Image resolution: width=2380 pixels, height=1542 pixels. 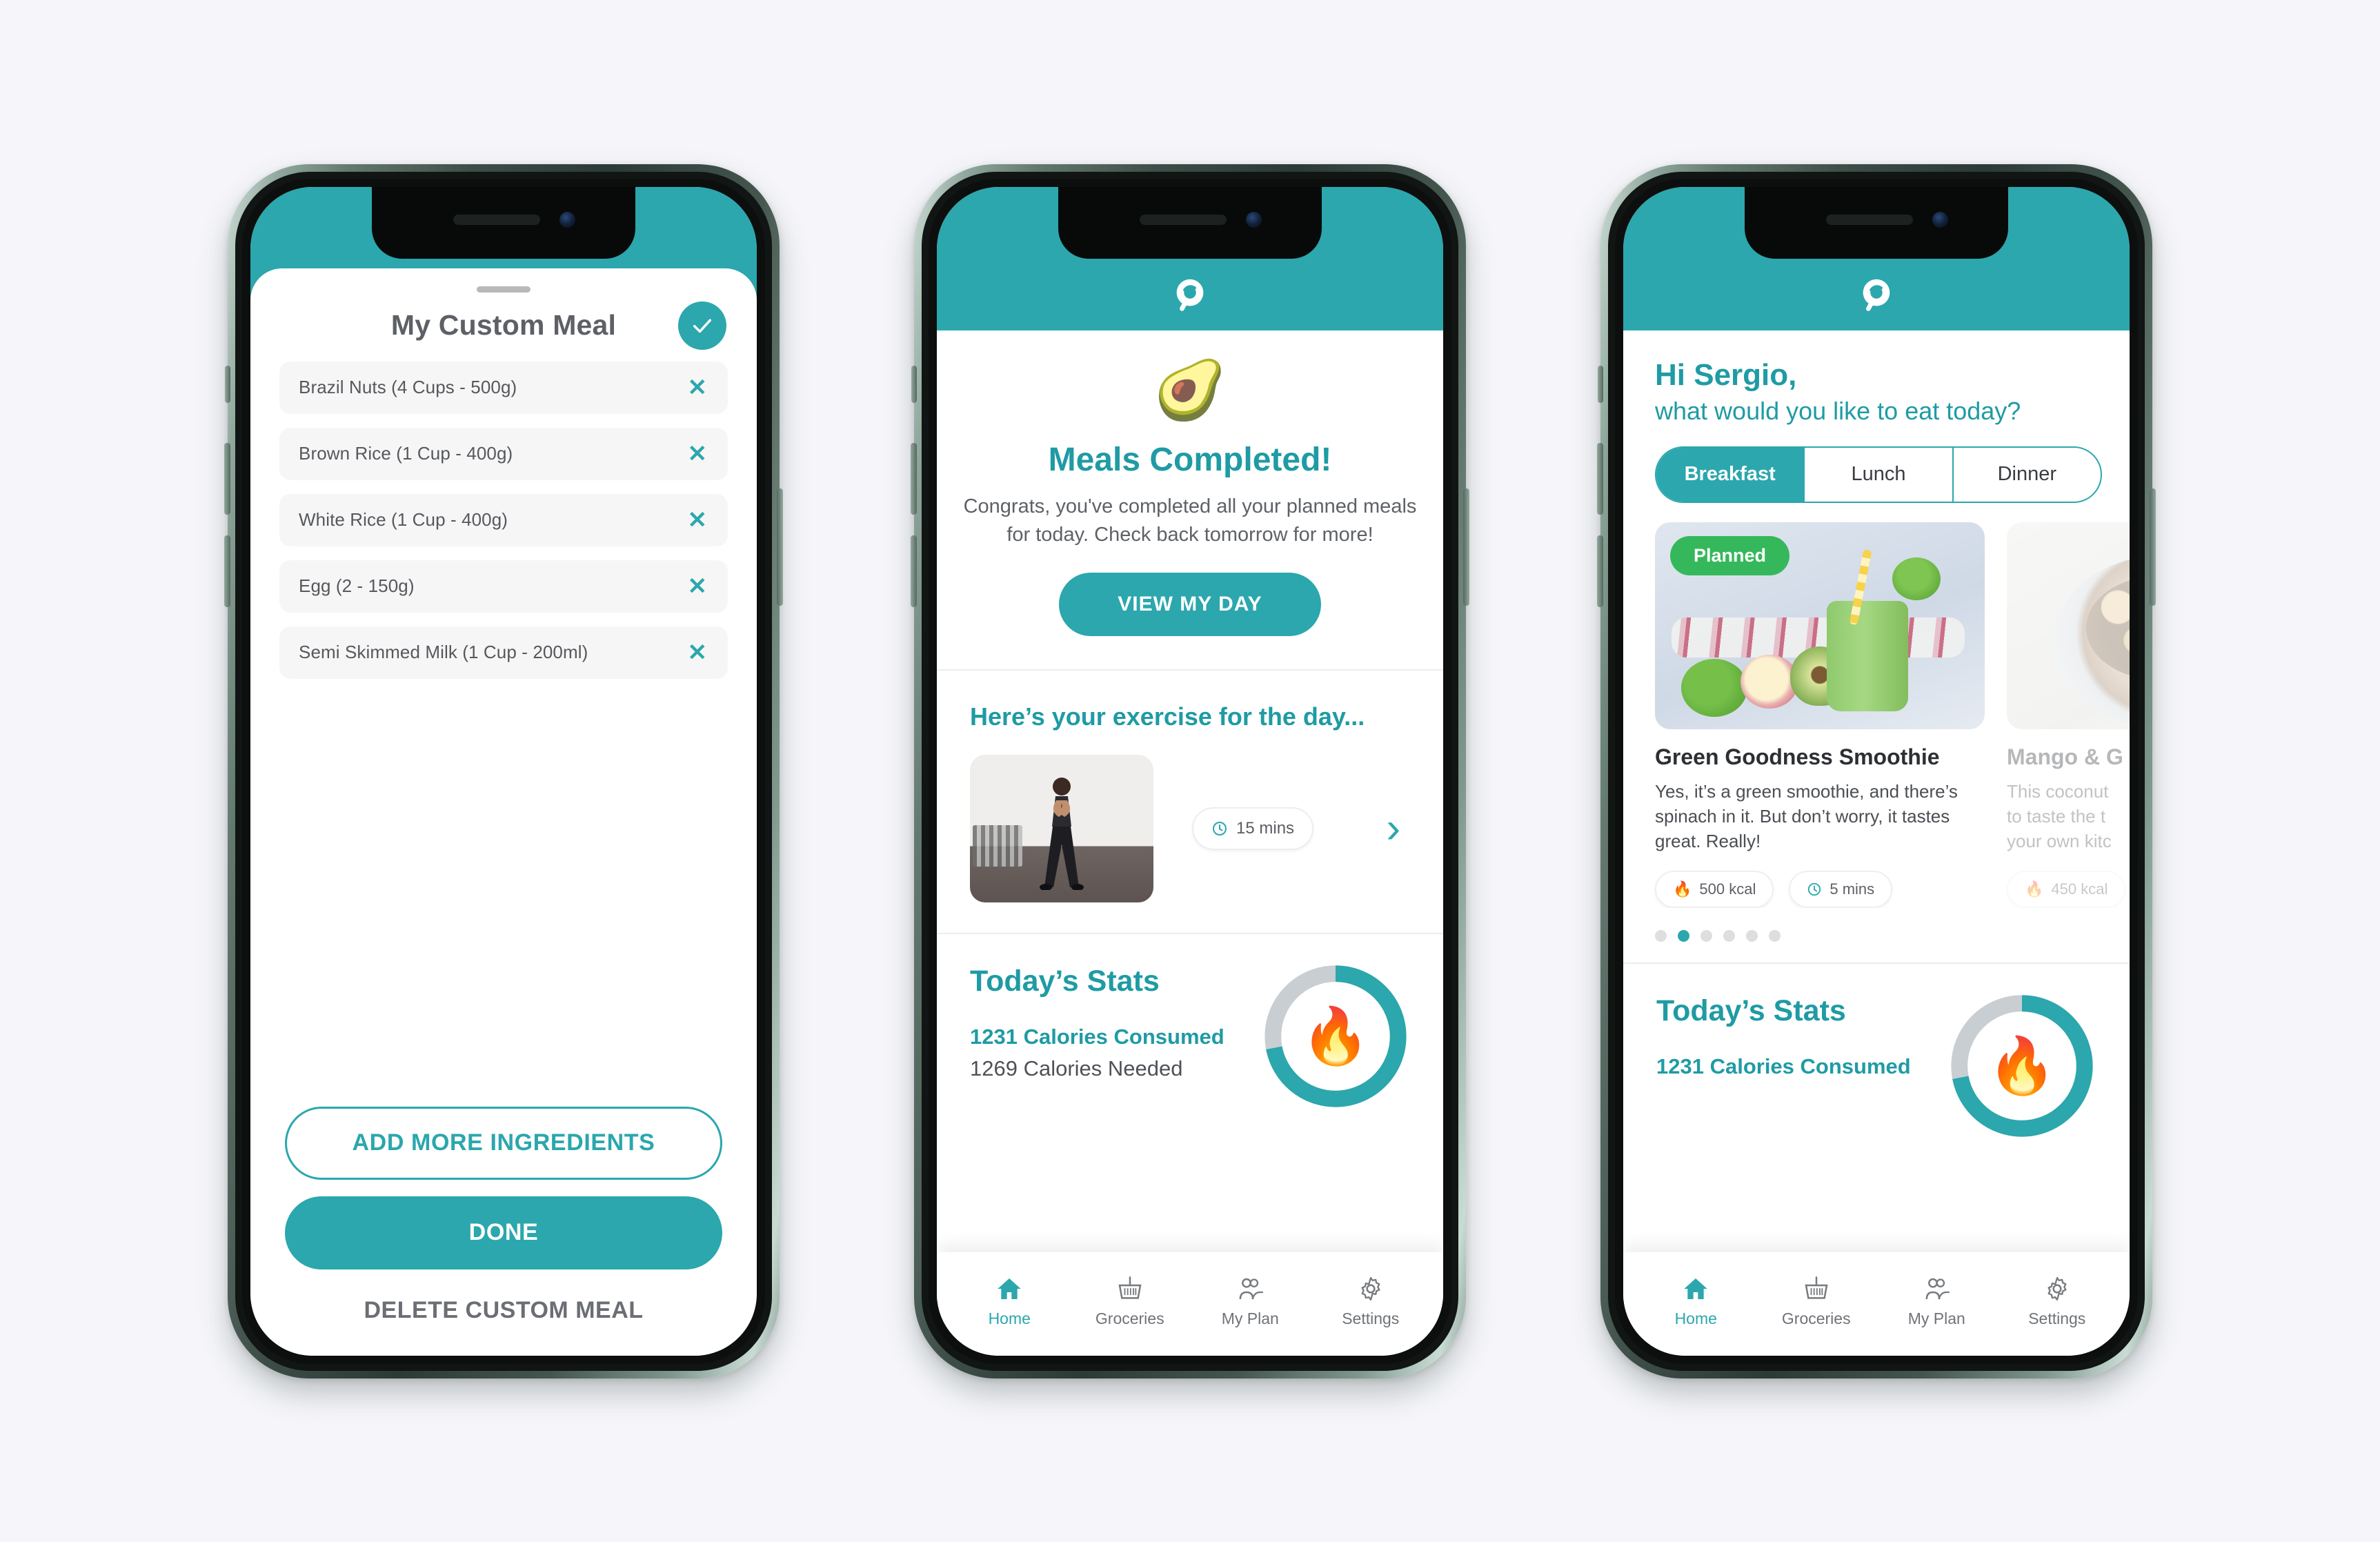 I want to click on tab-breakfast: Breakfast, so click(x=1730, y=474).